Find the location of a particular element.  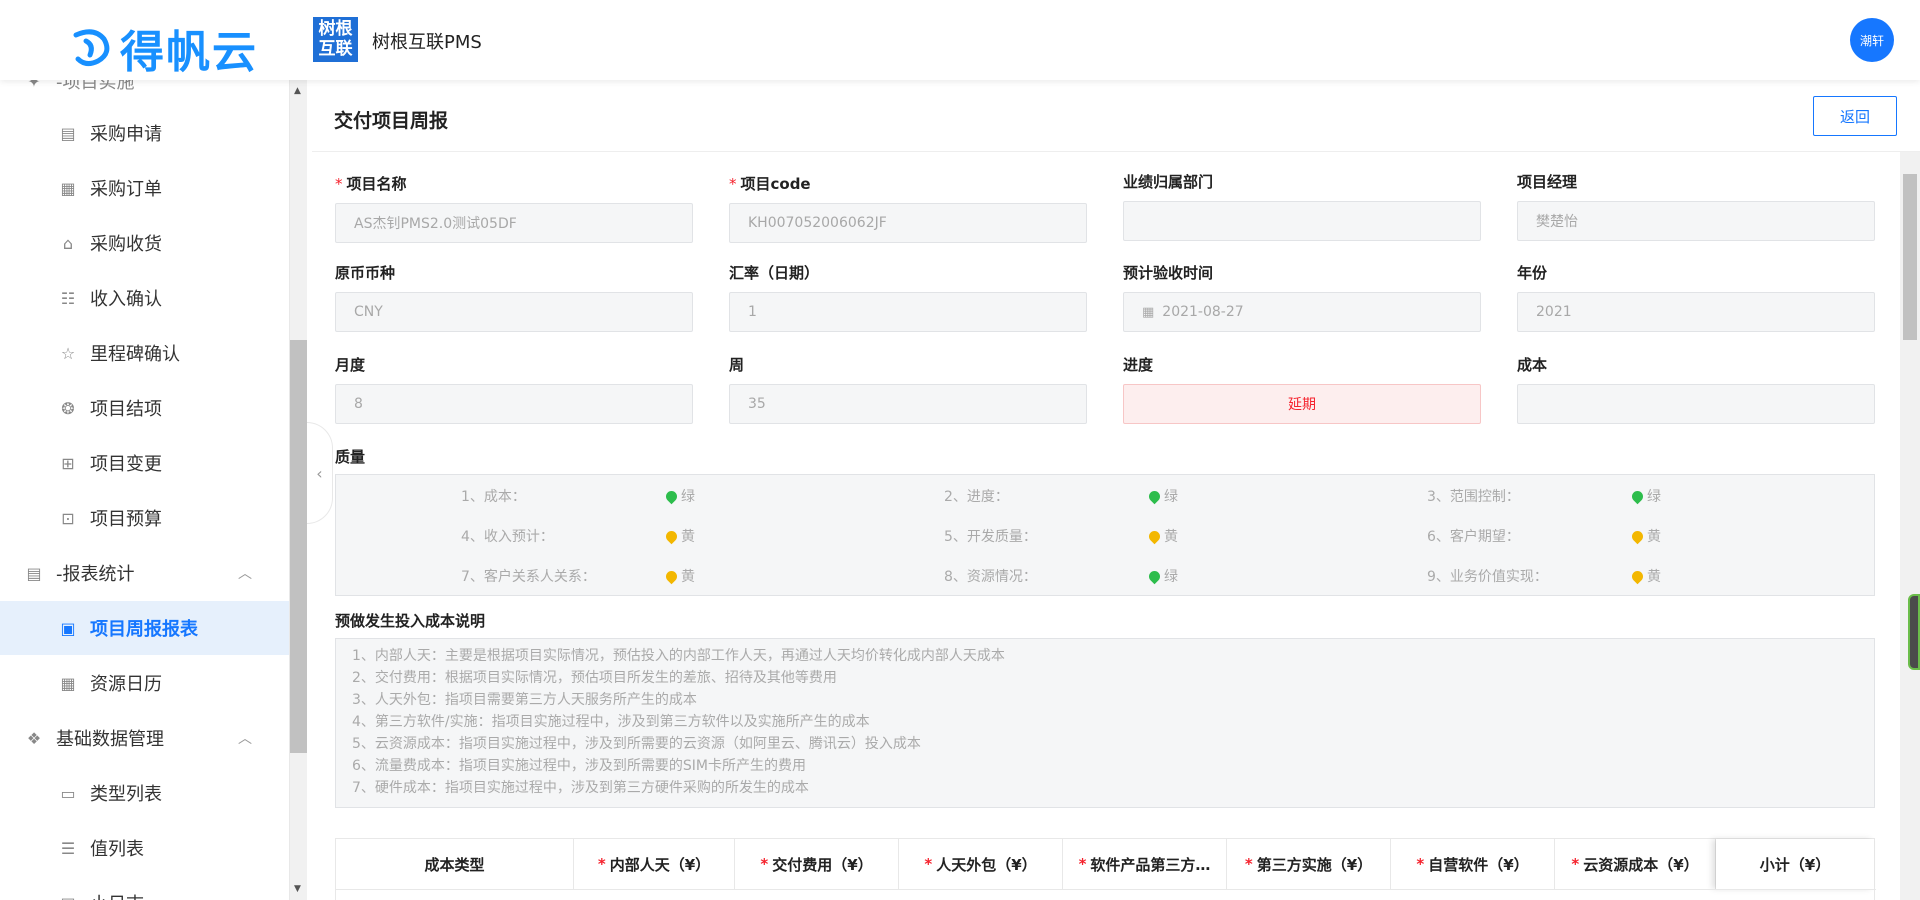

field-label-quality: 质量 is located at coordinates (350, 457).